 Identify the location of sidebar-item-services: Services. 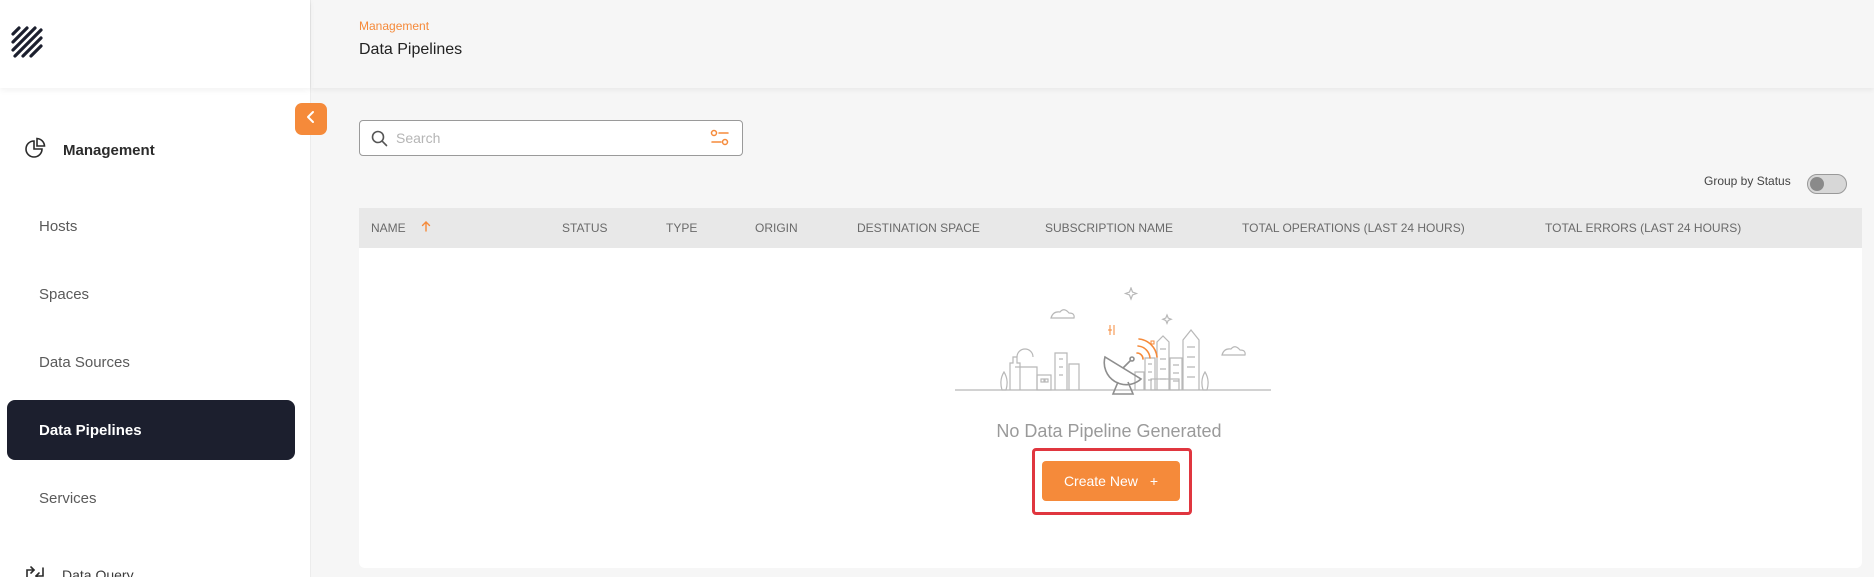
(151, 498).